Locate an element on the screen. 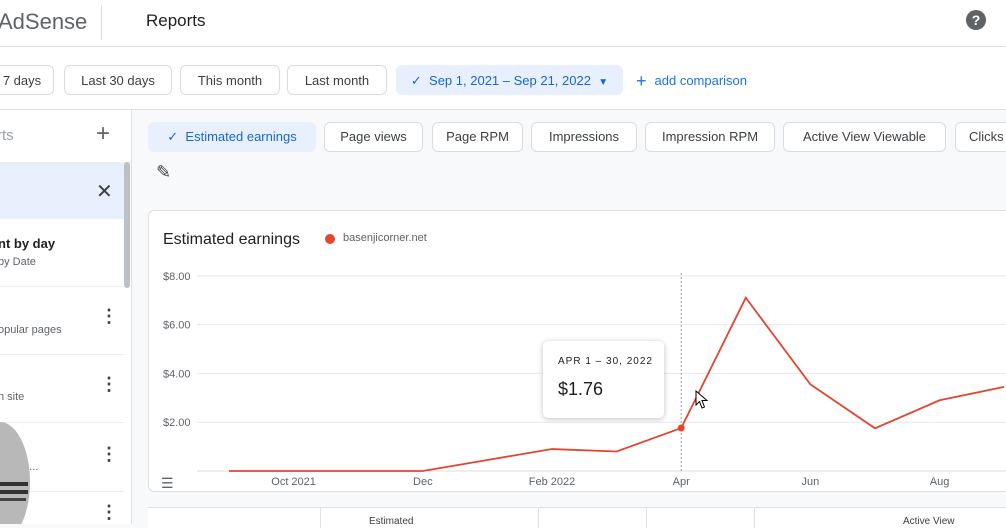 This screenshot has width=1006, height=528. highlighted-data-point is located at coordinates (681, 428).